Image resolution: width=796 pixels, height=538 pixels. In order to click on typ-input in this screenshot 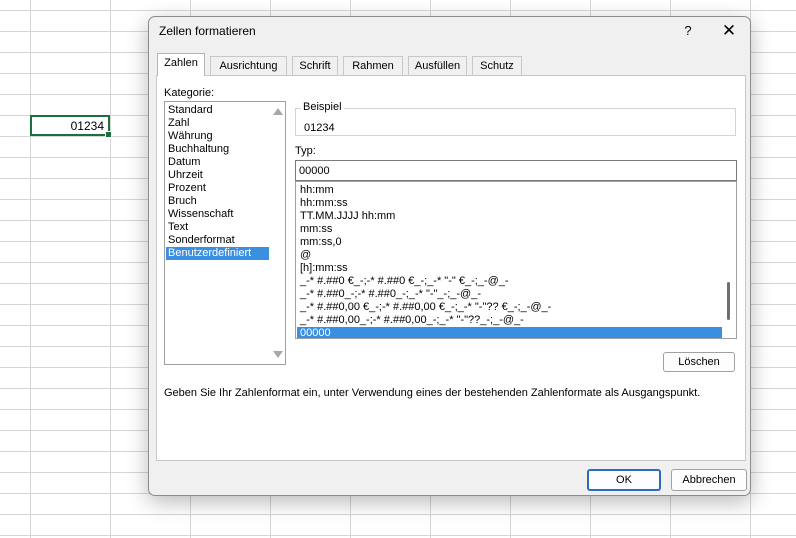, I will do `click(516, 170)`.